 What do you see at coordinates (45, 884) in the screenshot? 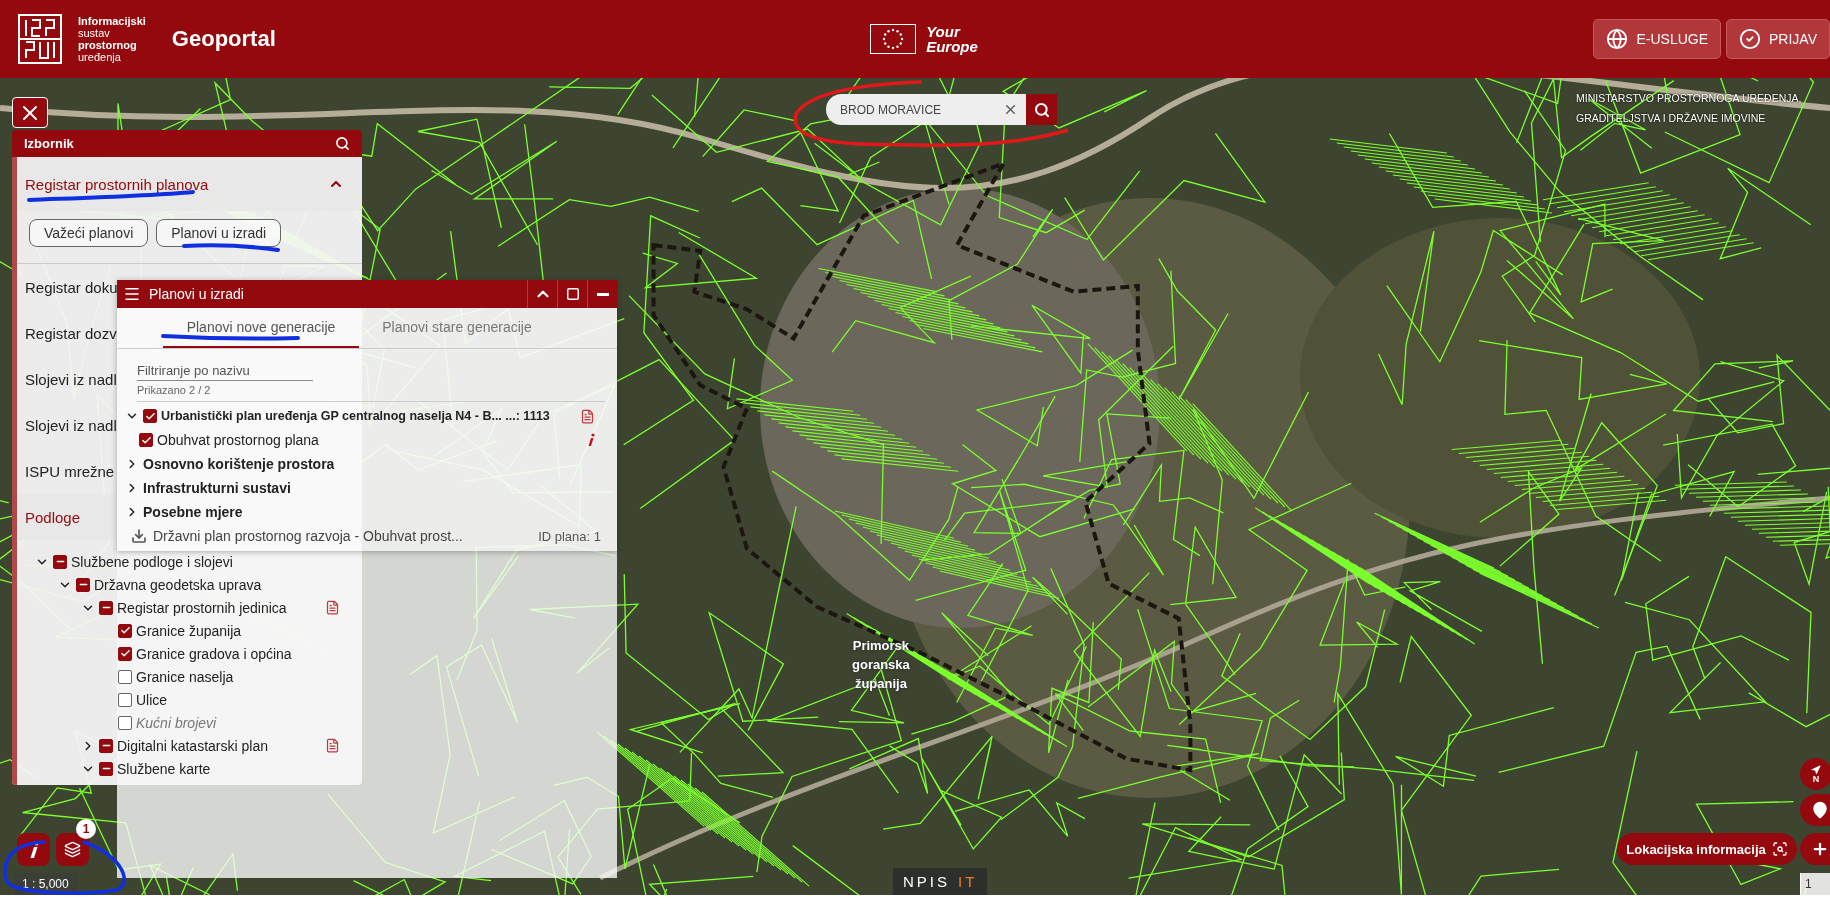
I see `scale-label: 1 : 5,000` at bounding box center [45, 884].